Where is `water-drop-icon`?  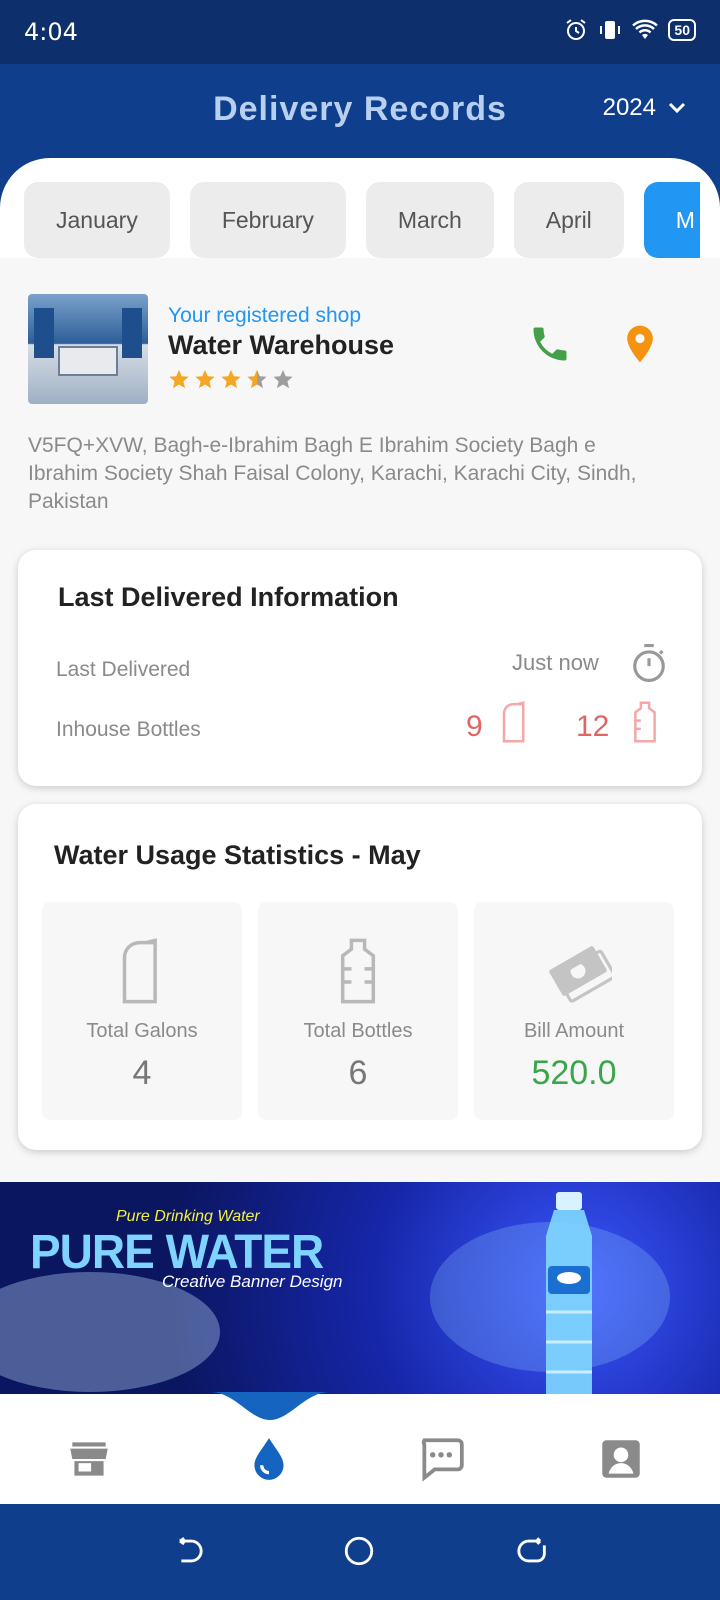
water-drop-icon is located at coordinates (269, 1459).